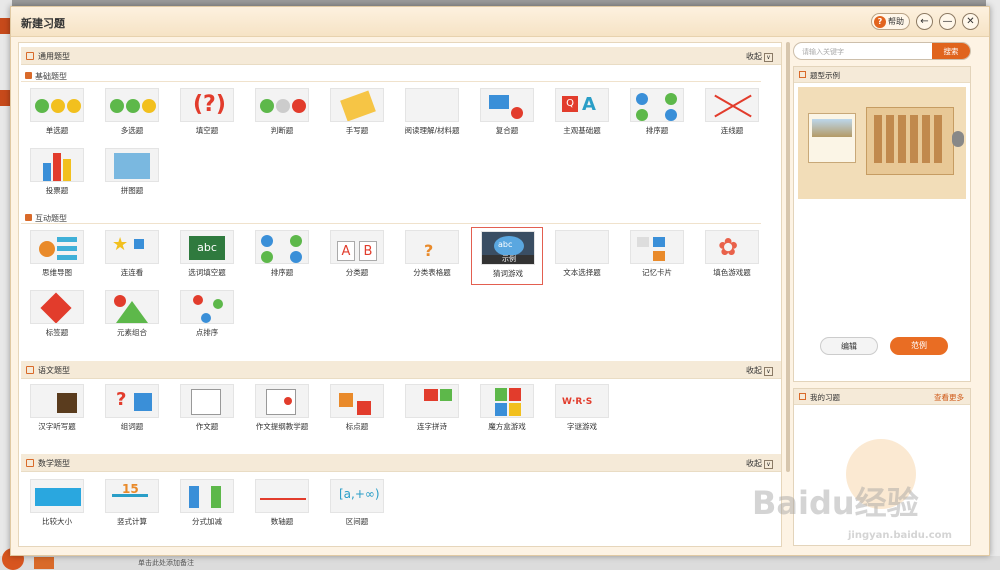 The height and width of the screenshot is (570, 1000). Describe the element at coordinates (951, 51) in the screenshot. I see `search-button: 搜索` at that location.